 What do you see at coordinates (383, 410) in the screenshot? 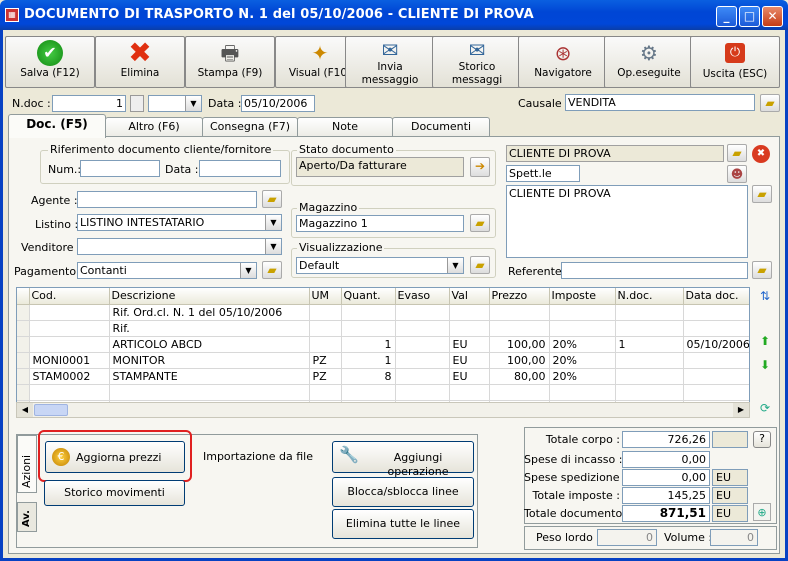
I see `horizontal-scrollbar: ◀ ▶` at bounding box center [383, 410].